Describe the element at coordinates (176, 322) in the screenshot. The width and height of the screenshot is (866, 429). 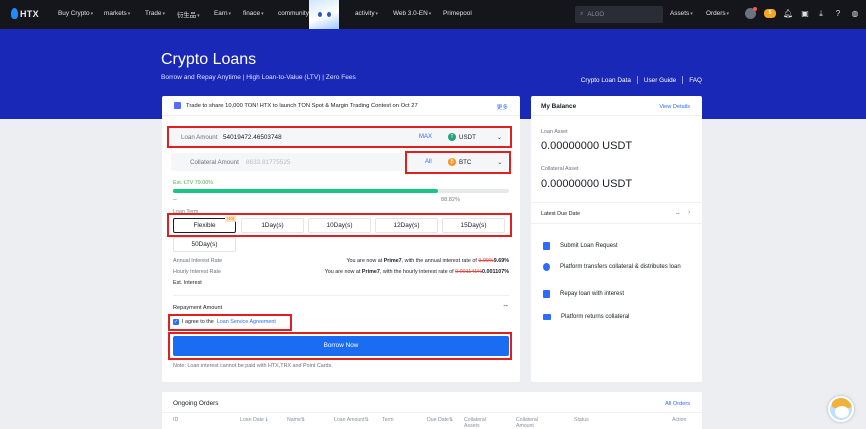
I see `checkbox-checked-icon: ✓` at that location.